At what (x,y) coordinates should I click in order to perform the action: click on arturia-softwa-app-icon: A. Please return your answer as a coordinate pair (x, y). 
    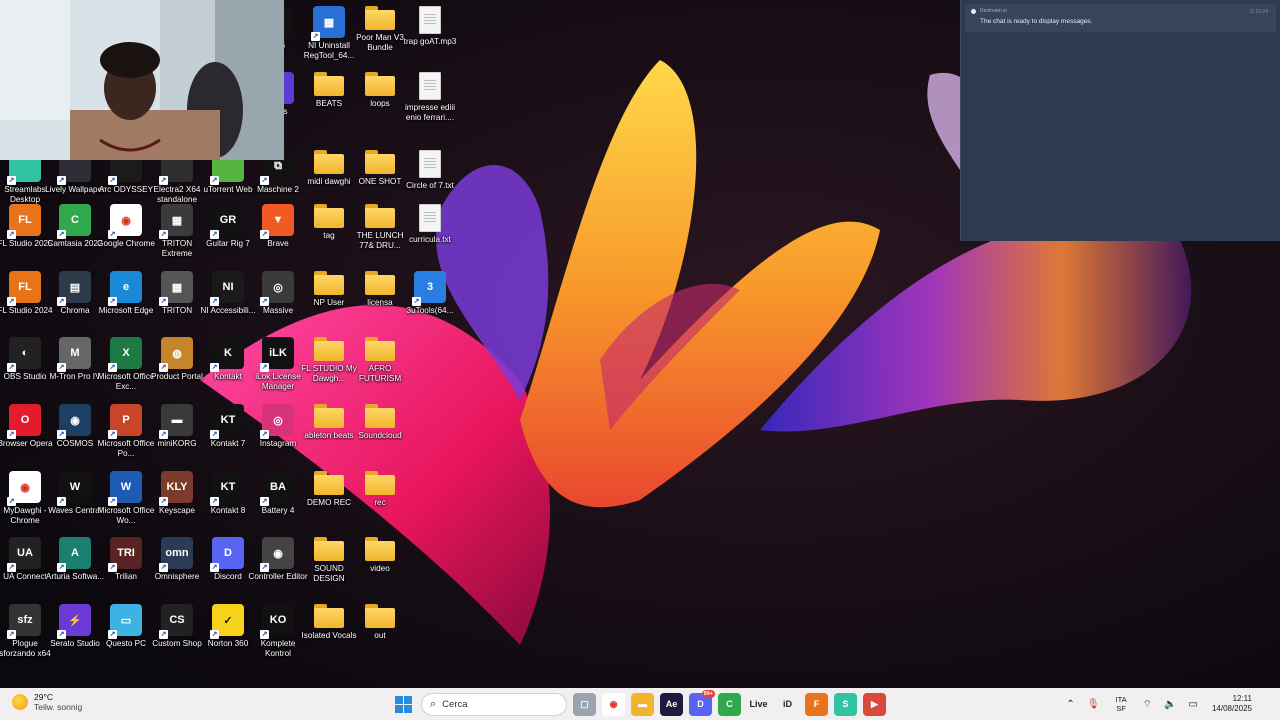
    Looking at the image, I should click on (74, 554).